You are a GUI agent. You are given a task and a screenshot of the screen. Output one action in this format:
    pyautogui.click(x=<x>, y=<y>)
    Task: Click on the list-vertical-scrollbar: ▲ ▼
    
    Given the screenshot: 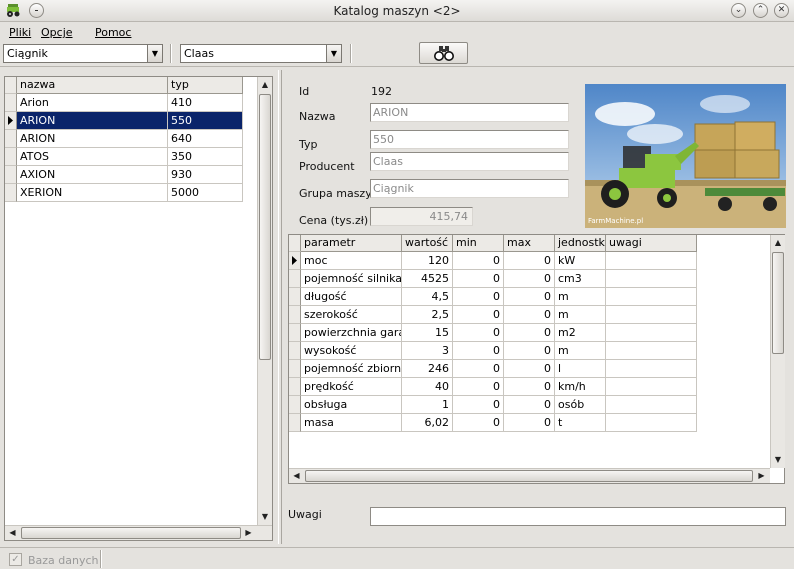 What is the action you would take?
    pyautogui.click(x=264, y=301)
    